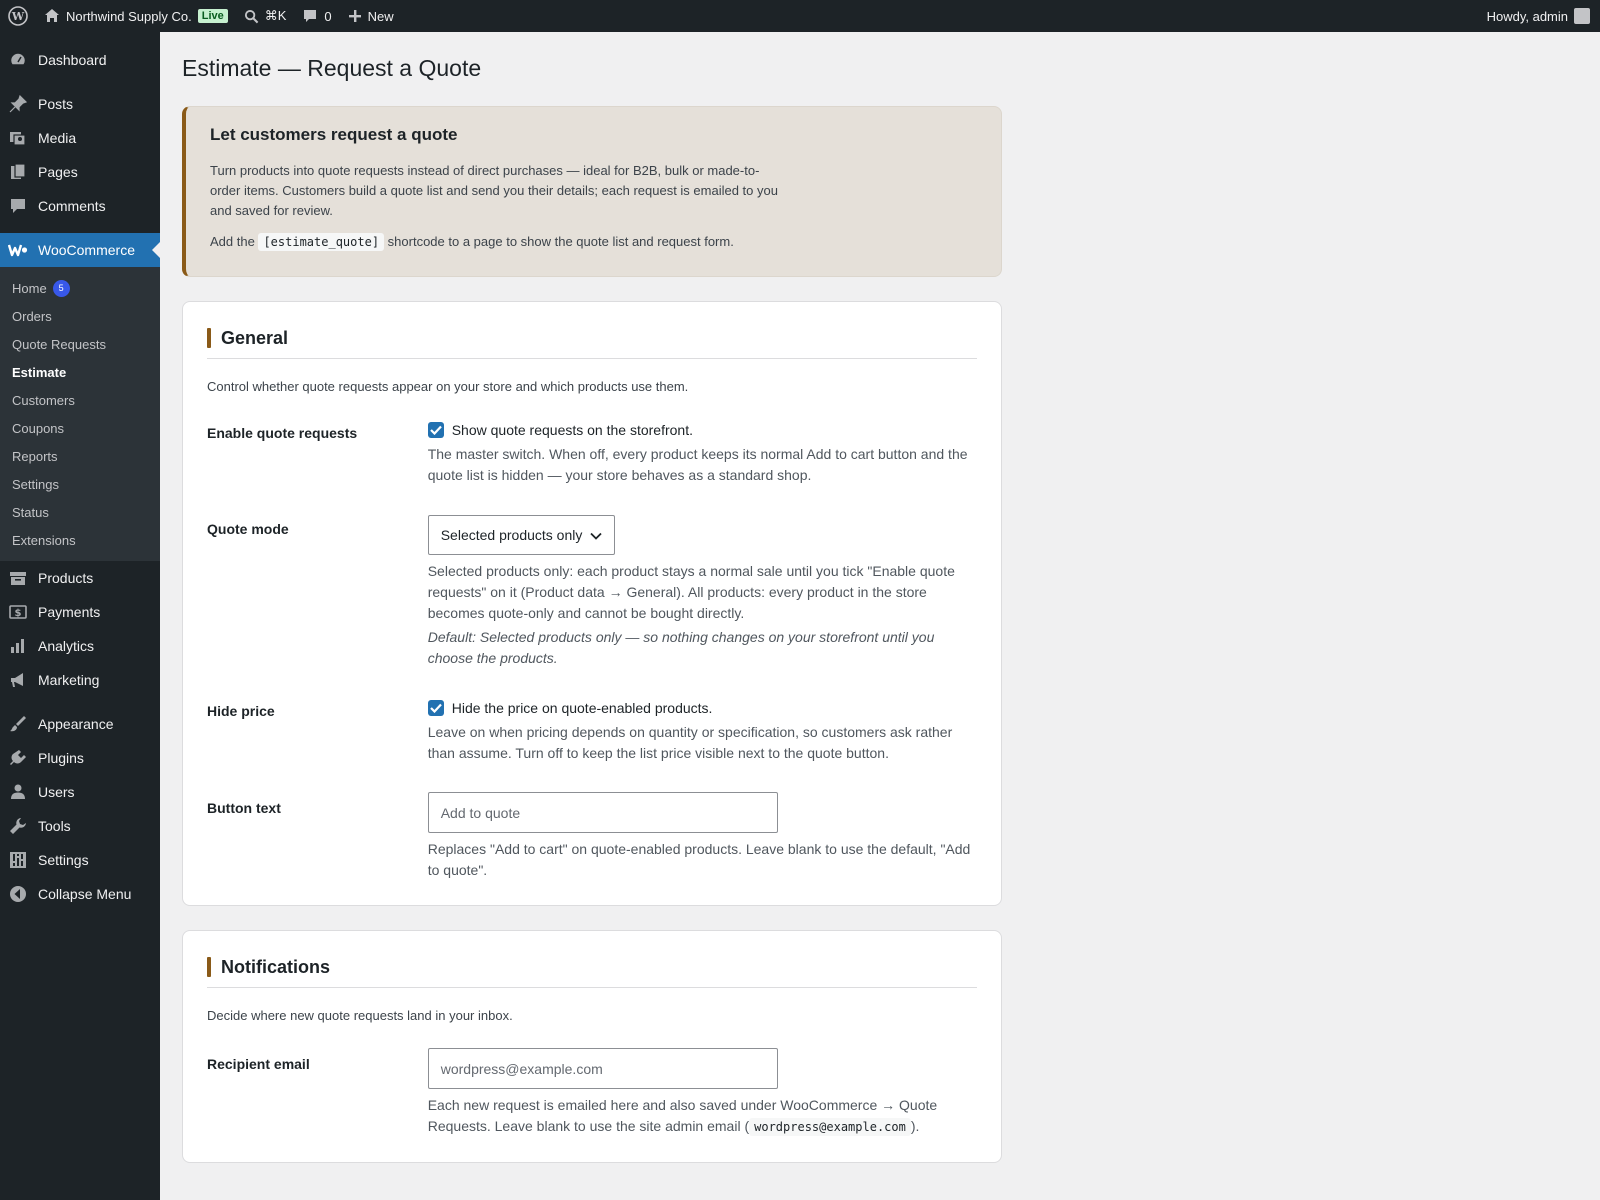 This screenshot has width=1600, height=1200. Describe the element at coordinates (265, 16) in the screenshot. I see `search-button: ⌘K` at that location.